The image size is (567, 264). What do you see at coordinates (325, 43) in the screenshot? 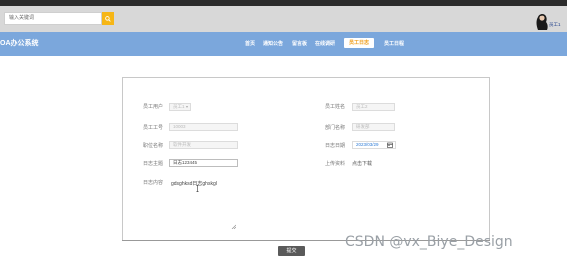
I see `nav-item-survey: 在线调研` at bounding box center [325, 43].